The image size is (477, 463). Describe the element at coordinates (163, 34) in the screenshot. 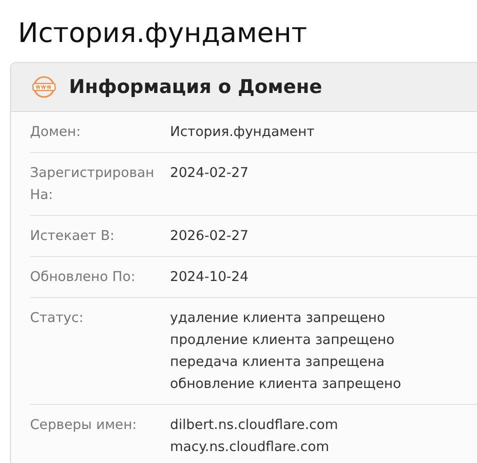

I see `page-title: История.фундамент` at that location.